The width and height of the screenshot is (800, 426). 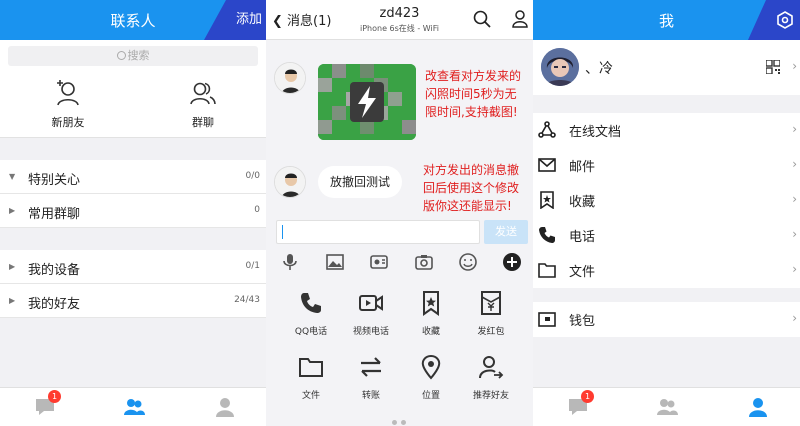 What do you see at coordinates (774, 20) in the screenshot?
I see `settings-button` at bounding box center [774, 20].